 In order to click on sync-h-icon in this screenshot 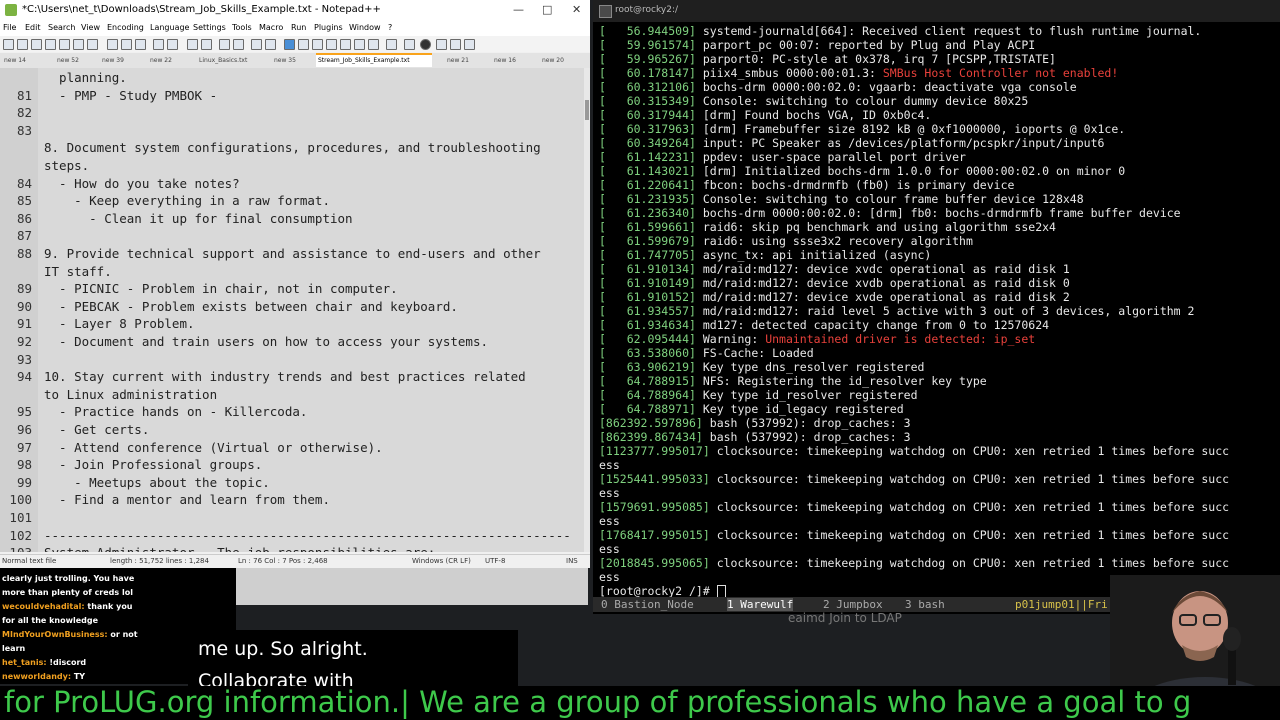, I will do `click(270, 44)`.